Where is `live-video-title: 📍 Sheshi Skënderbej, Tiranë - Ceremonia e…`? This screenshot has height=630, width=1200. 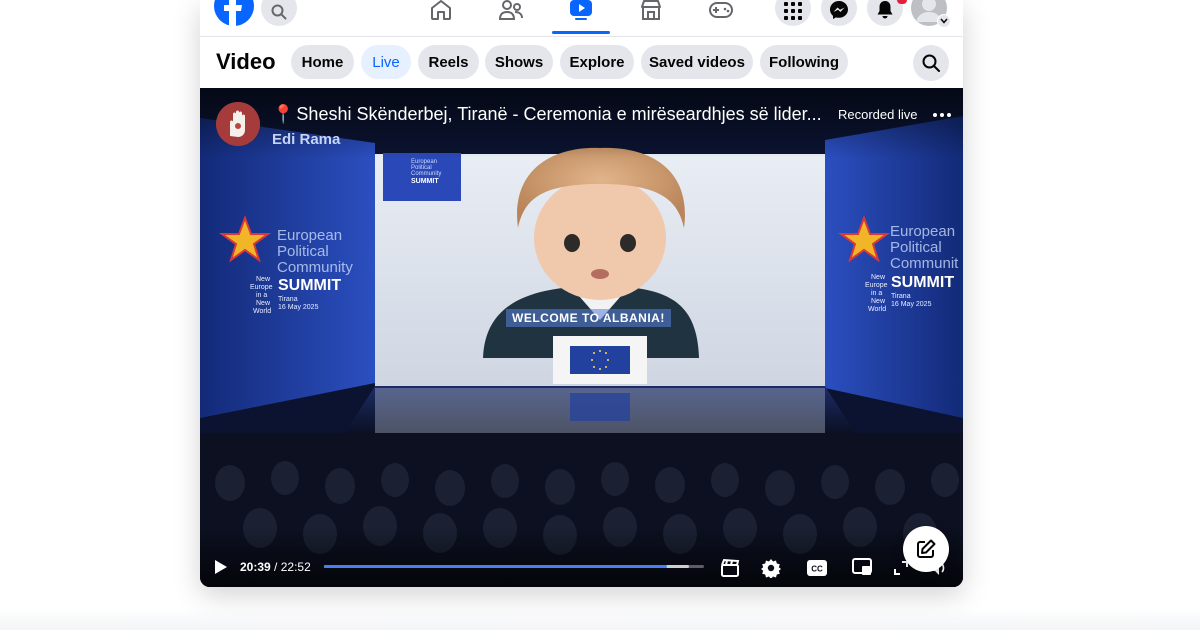 live-video-title: 📍 Sheshi Skënderbej, Tiranë - Ceremonia e… is located at coordinates (552, 114).